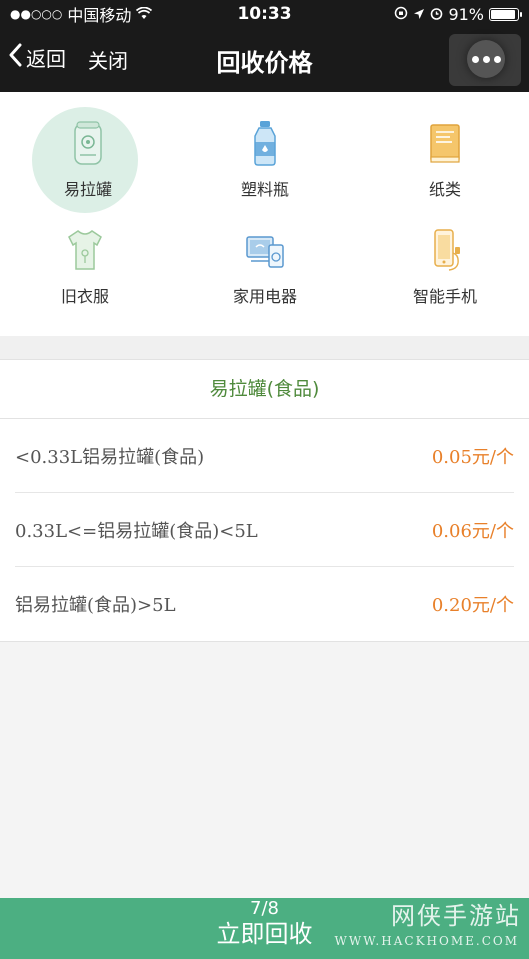 Image resolution: width=529 pixels, height=959 pixels. I want to click on category-bottle: 塑料瓶, so click(265, 145).